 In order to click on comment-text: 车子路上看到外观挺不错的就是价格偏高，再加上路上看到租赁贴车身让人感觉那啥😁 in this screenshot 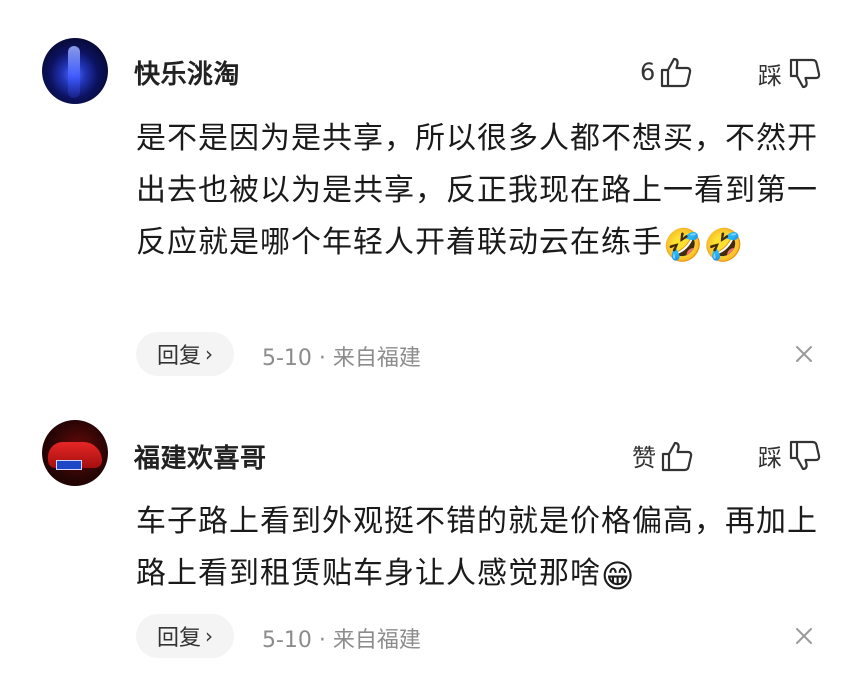, I will do `click(481, 549)`.